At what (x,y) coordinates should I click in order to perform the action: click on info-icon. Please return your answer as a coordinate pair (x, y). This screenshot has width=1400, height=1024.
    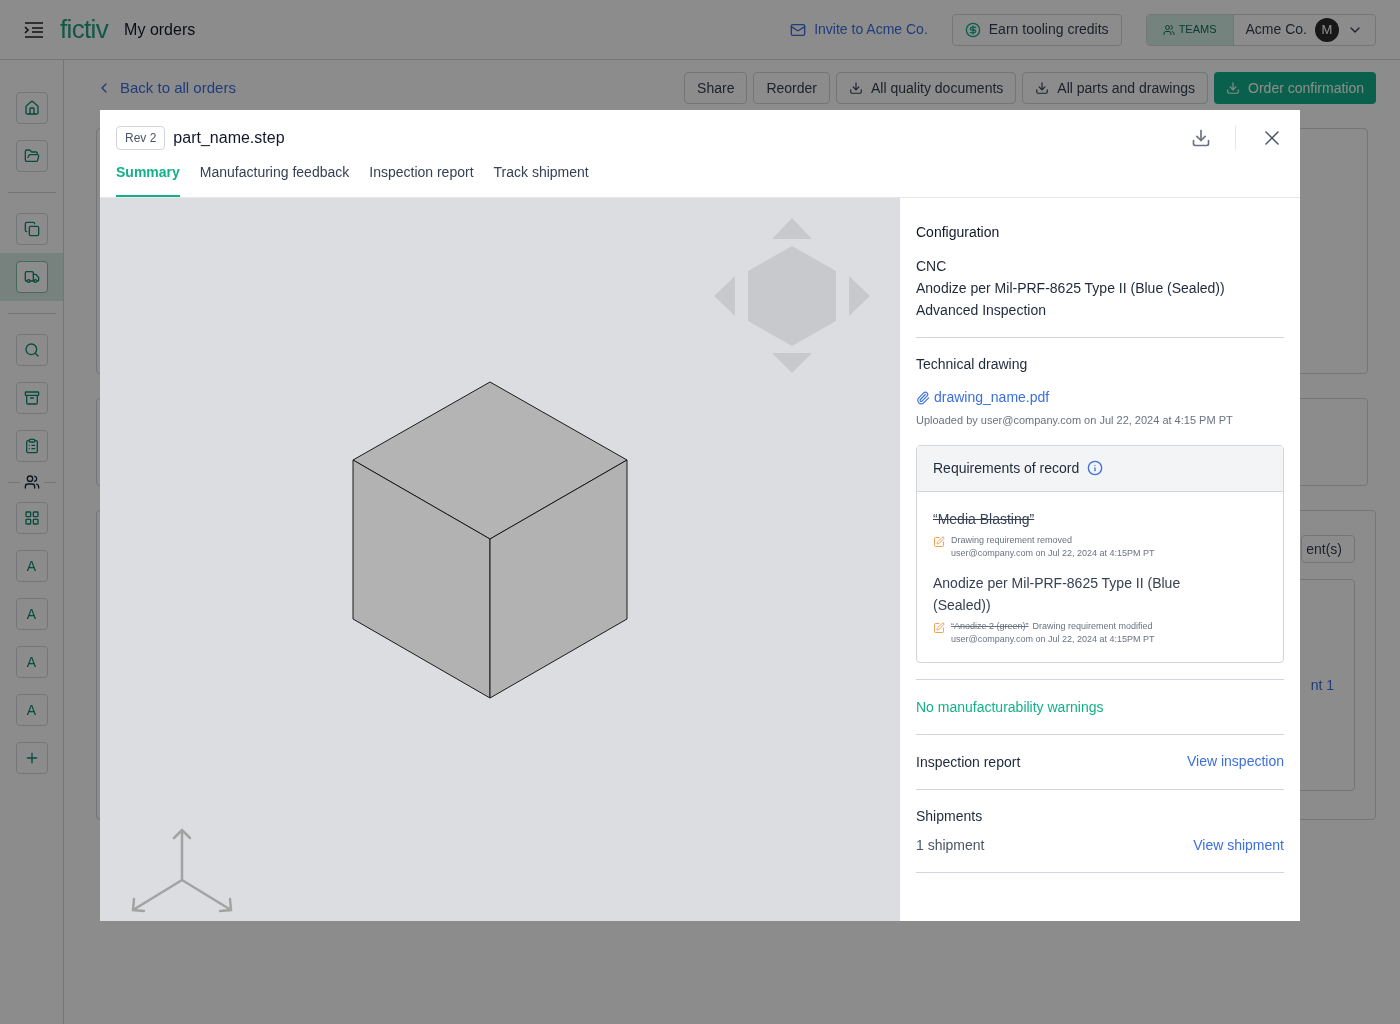
    Looking at the image, I should click on (1095, 468).